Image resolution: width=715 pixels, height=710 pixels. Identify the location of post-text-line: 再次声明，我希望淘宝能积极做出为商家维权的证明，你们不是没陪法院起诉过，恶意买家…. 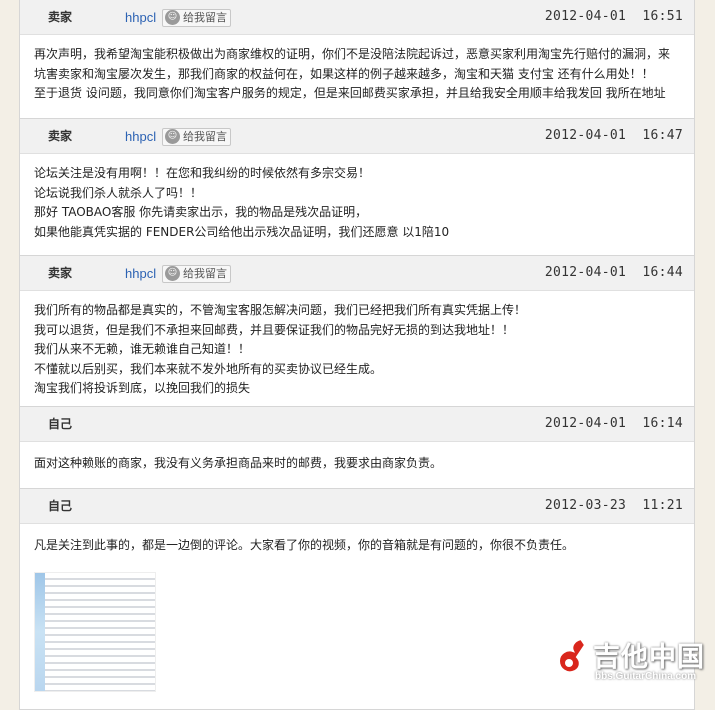
(352, 54).